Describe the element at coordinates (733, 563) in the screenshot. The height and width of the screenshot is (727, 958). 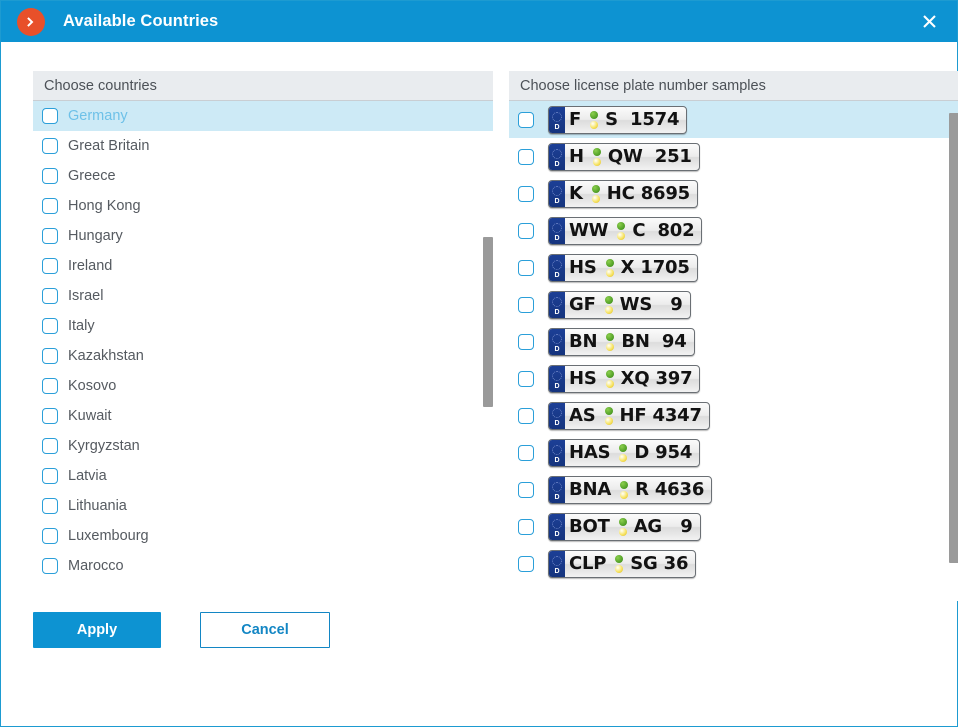
I see `plate-row: D CLP SG 36` at that location.